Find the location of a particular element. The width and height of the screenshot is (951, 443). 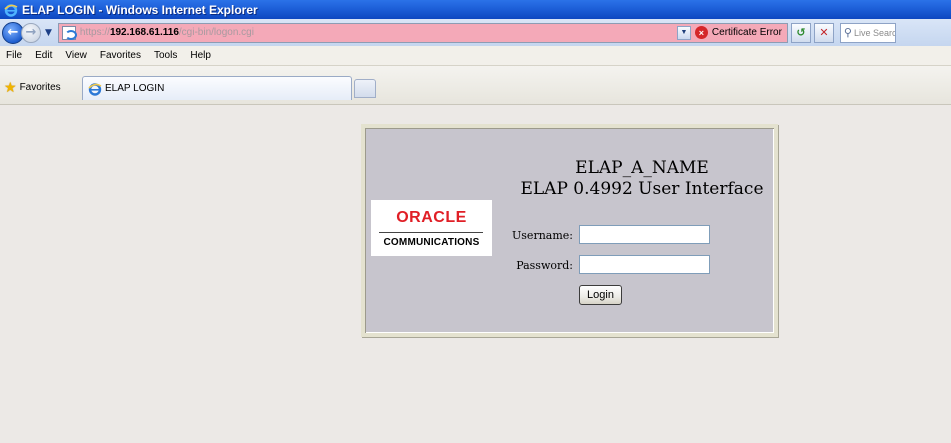

recent-pages-dropdown-icon: ▼ is located at coordinates (48, 33).